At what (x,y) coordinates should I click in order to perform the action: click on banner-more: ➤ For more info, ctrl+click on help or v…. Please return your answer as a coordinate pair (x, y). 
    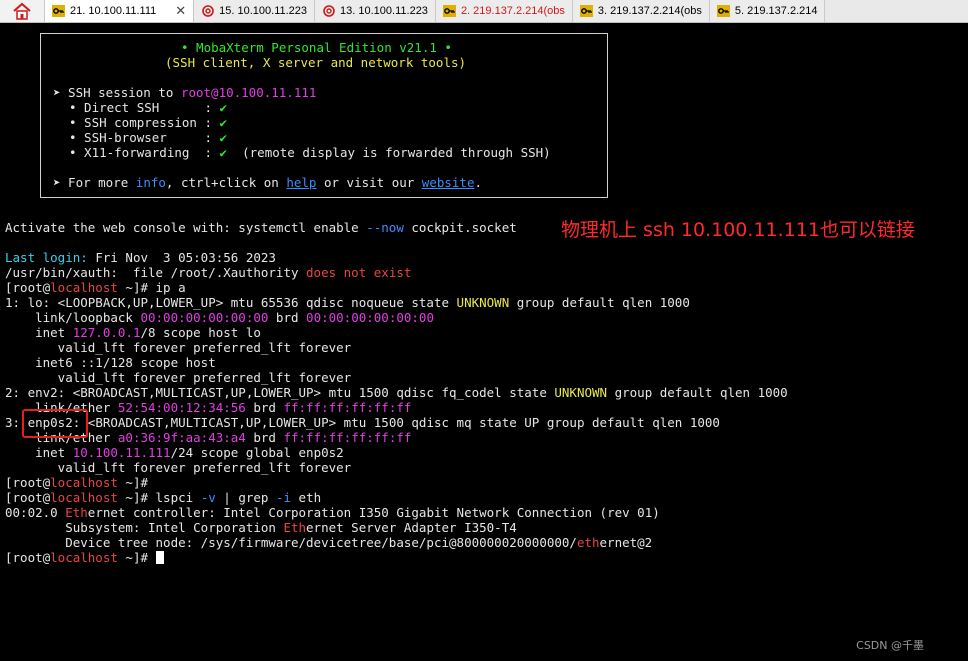
    Looking at the image, I should click on (268, 182).